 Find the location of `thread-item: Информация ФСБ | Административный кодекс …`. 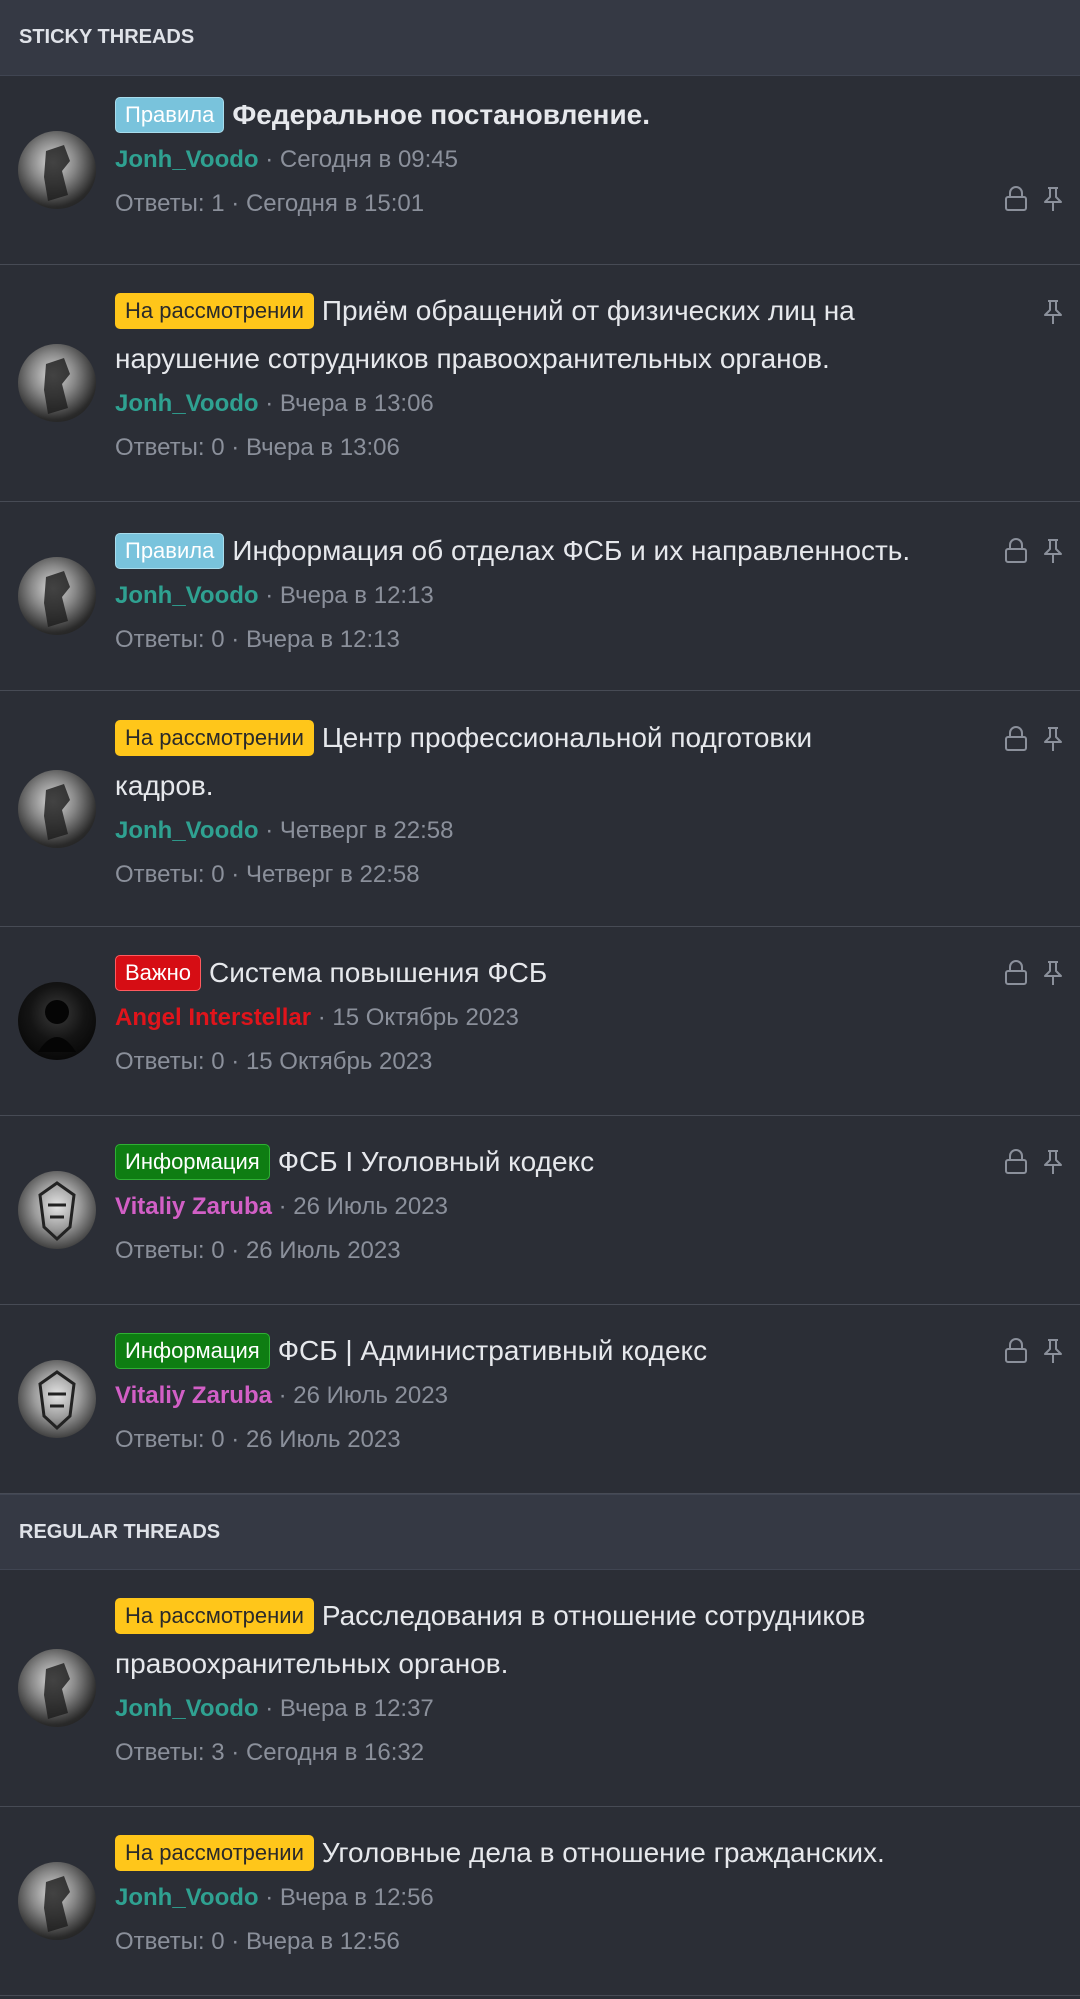

thread-item: Информация ФСБ | Административный кодекс … is located at coordinates (540, 1399).